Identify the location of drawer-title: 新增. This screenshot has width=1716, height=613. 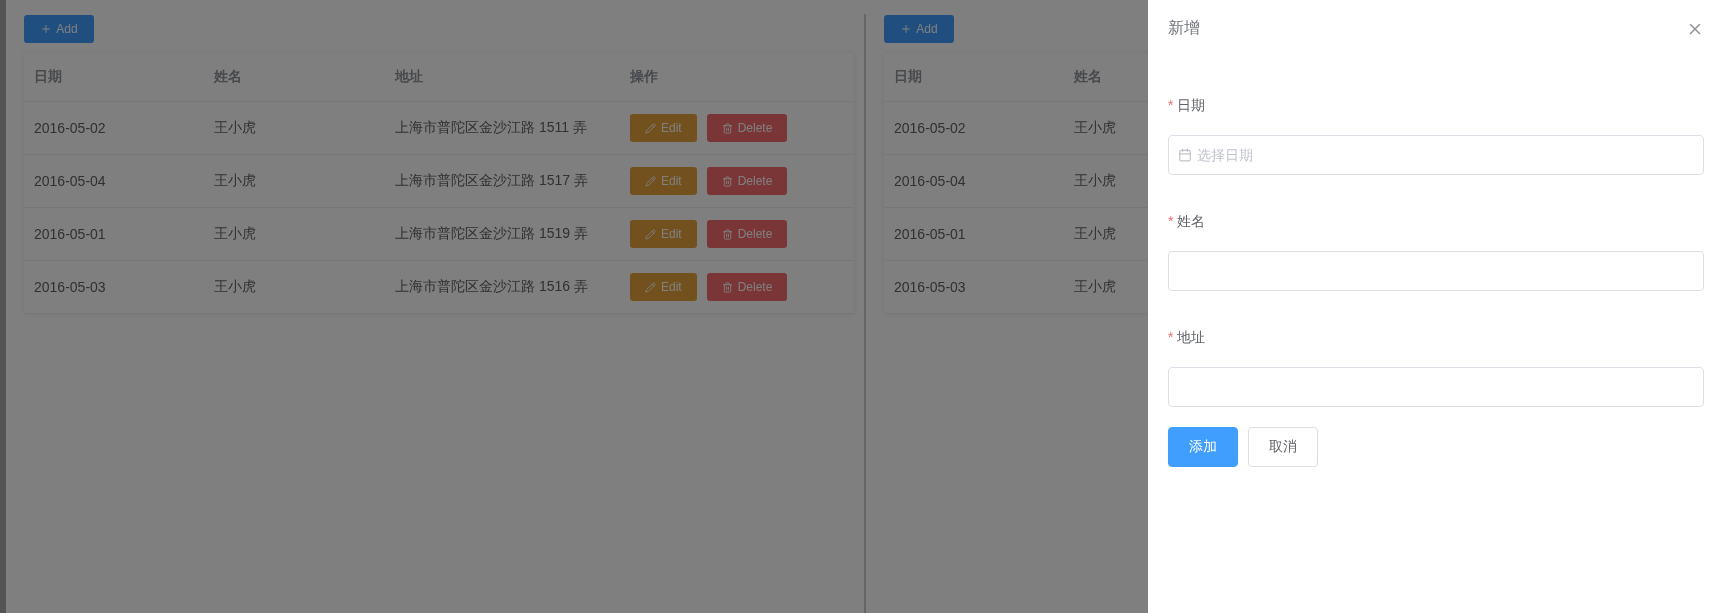
(1184, 28).